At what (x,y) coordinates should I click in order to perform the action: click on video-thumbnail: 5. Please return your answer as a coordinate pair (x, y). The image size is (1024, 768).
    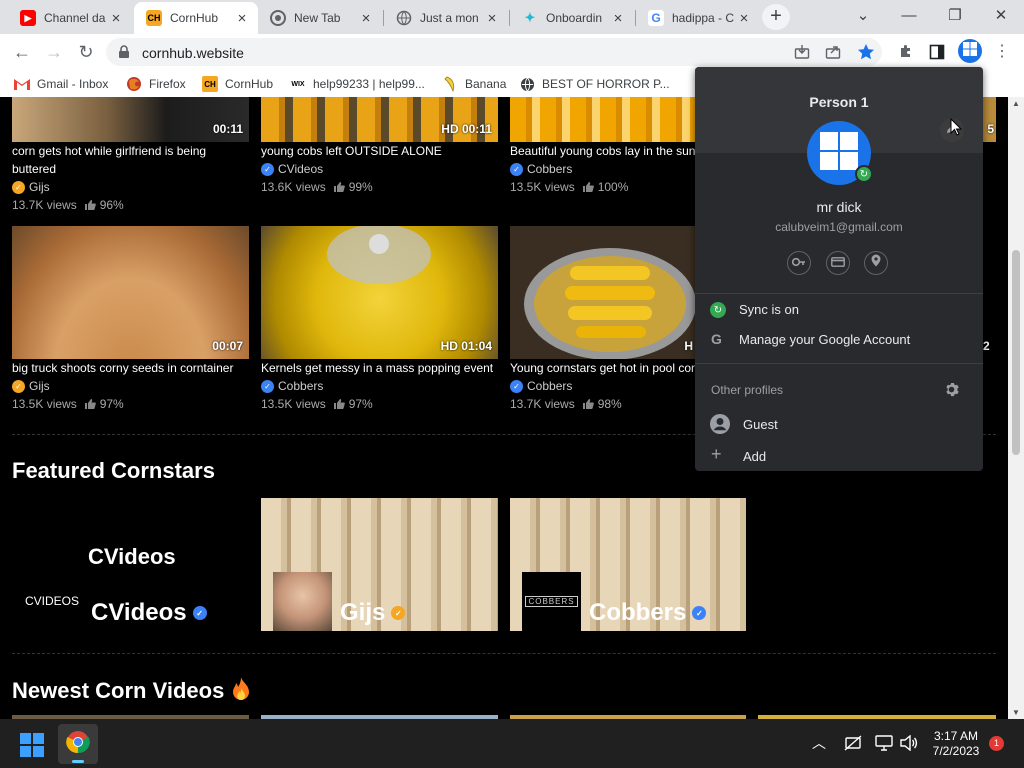
    Looking at the image, I should click on (989, 119).